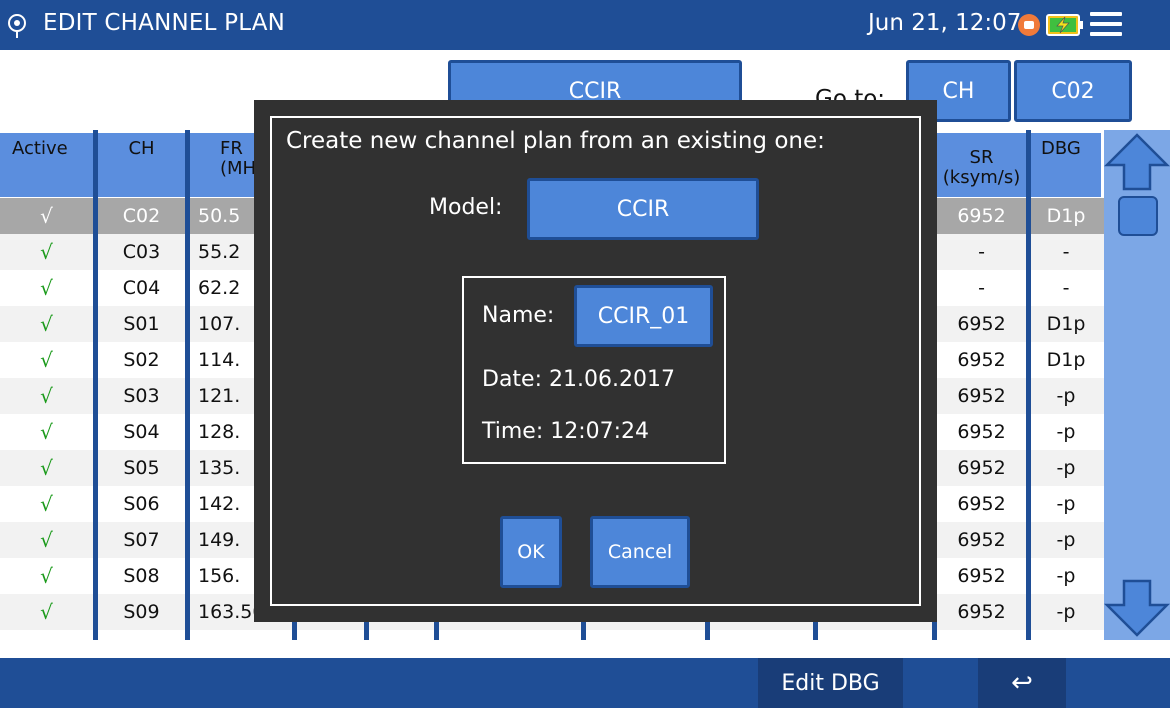  I want to click on name-label: Name:, so click(518, 315).